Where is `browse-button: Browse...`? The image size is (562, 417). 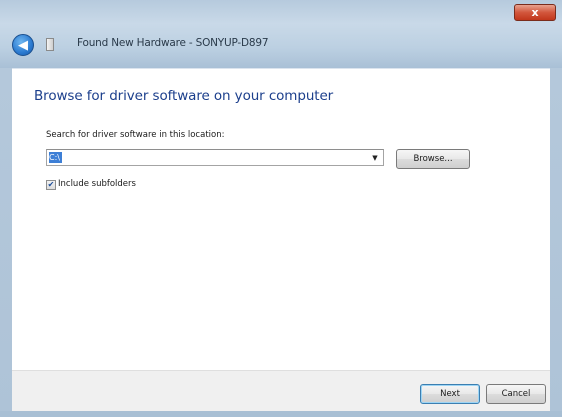 browse-button: Browse... is located at coordinates (433, 159).